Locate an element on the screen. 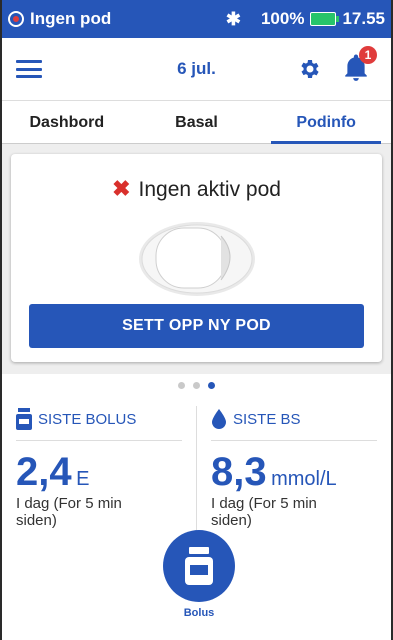  tab-dashbord: Dashbord is located at coordinates (67, 122).